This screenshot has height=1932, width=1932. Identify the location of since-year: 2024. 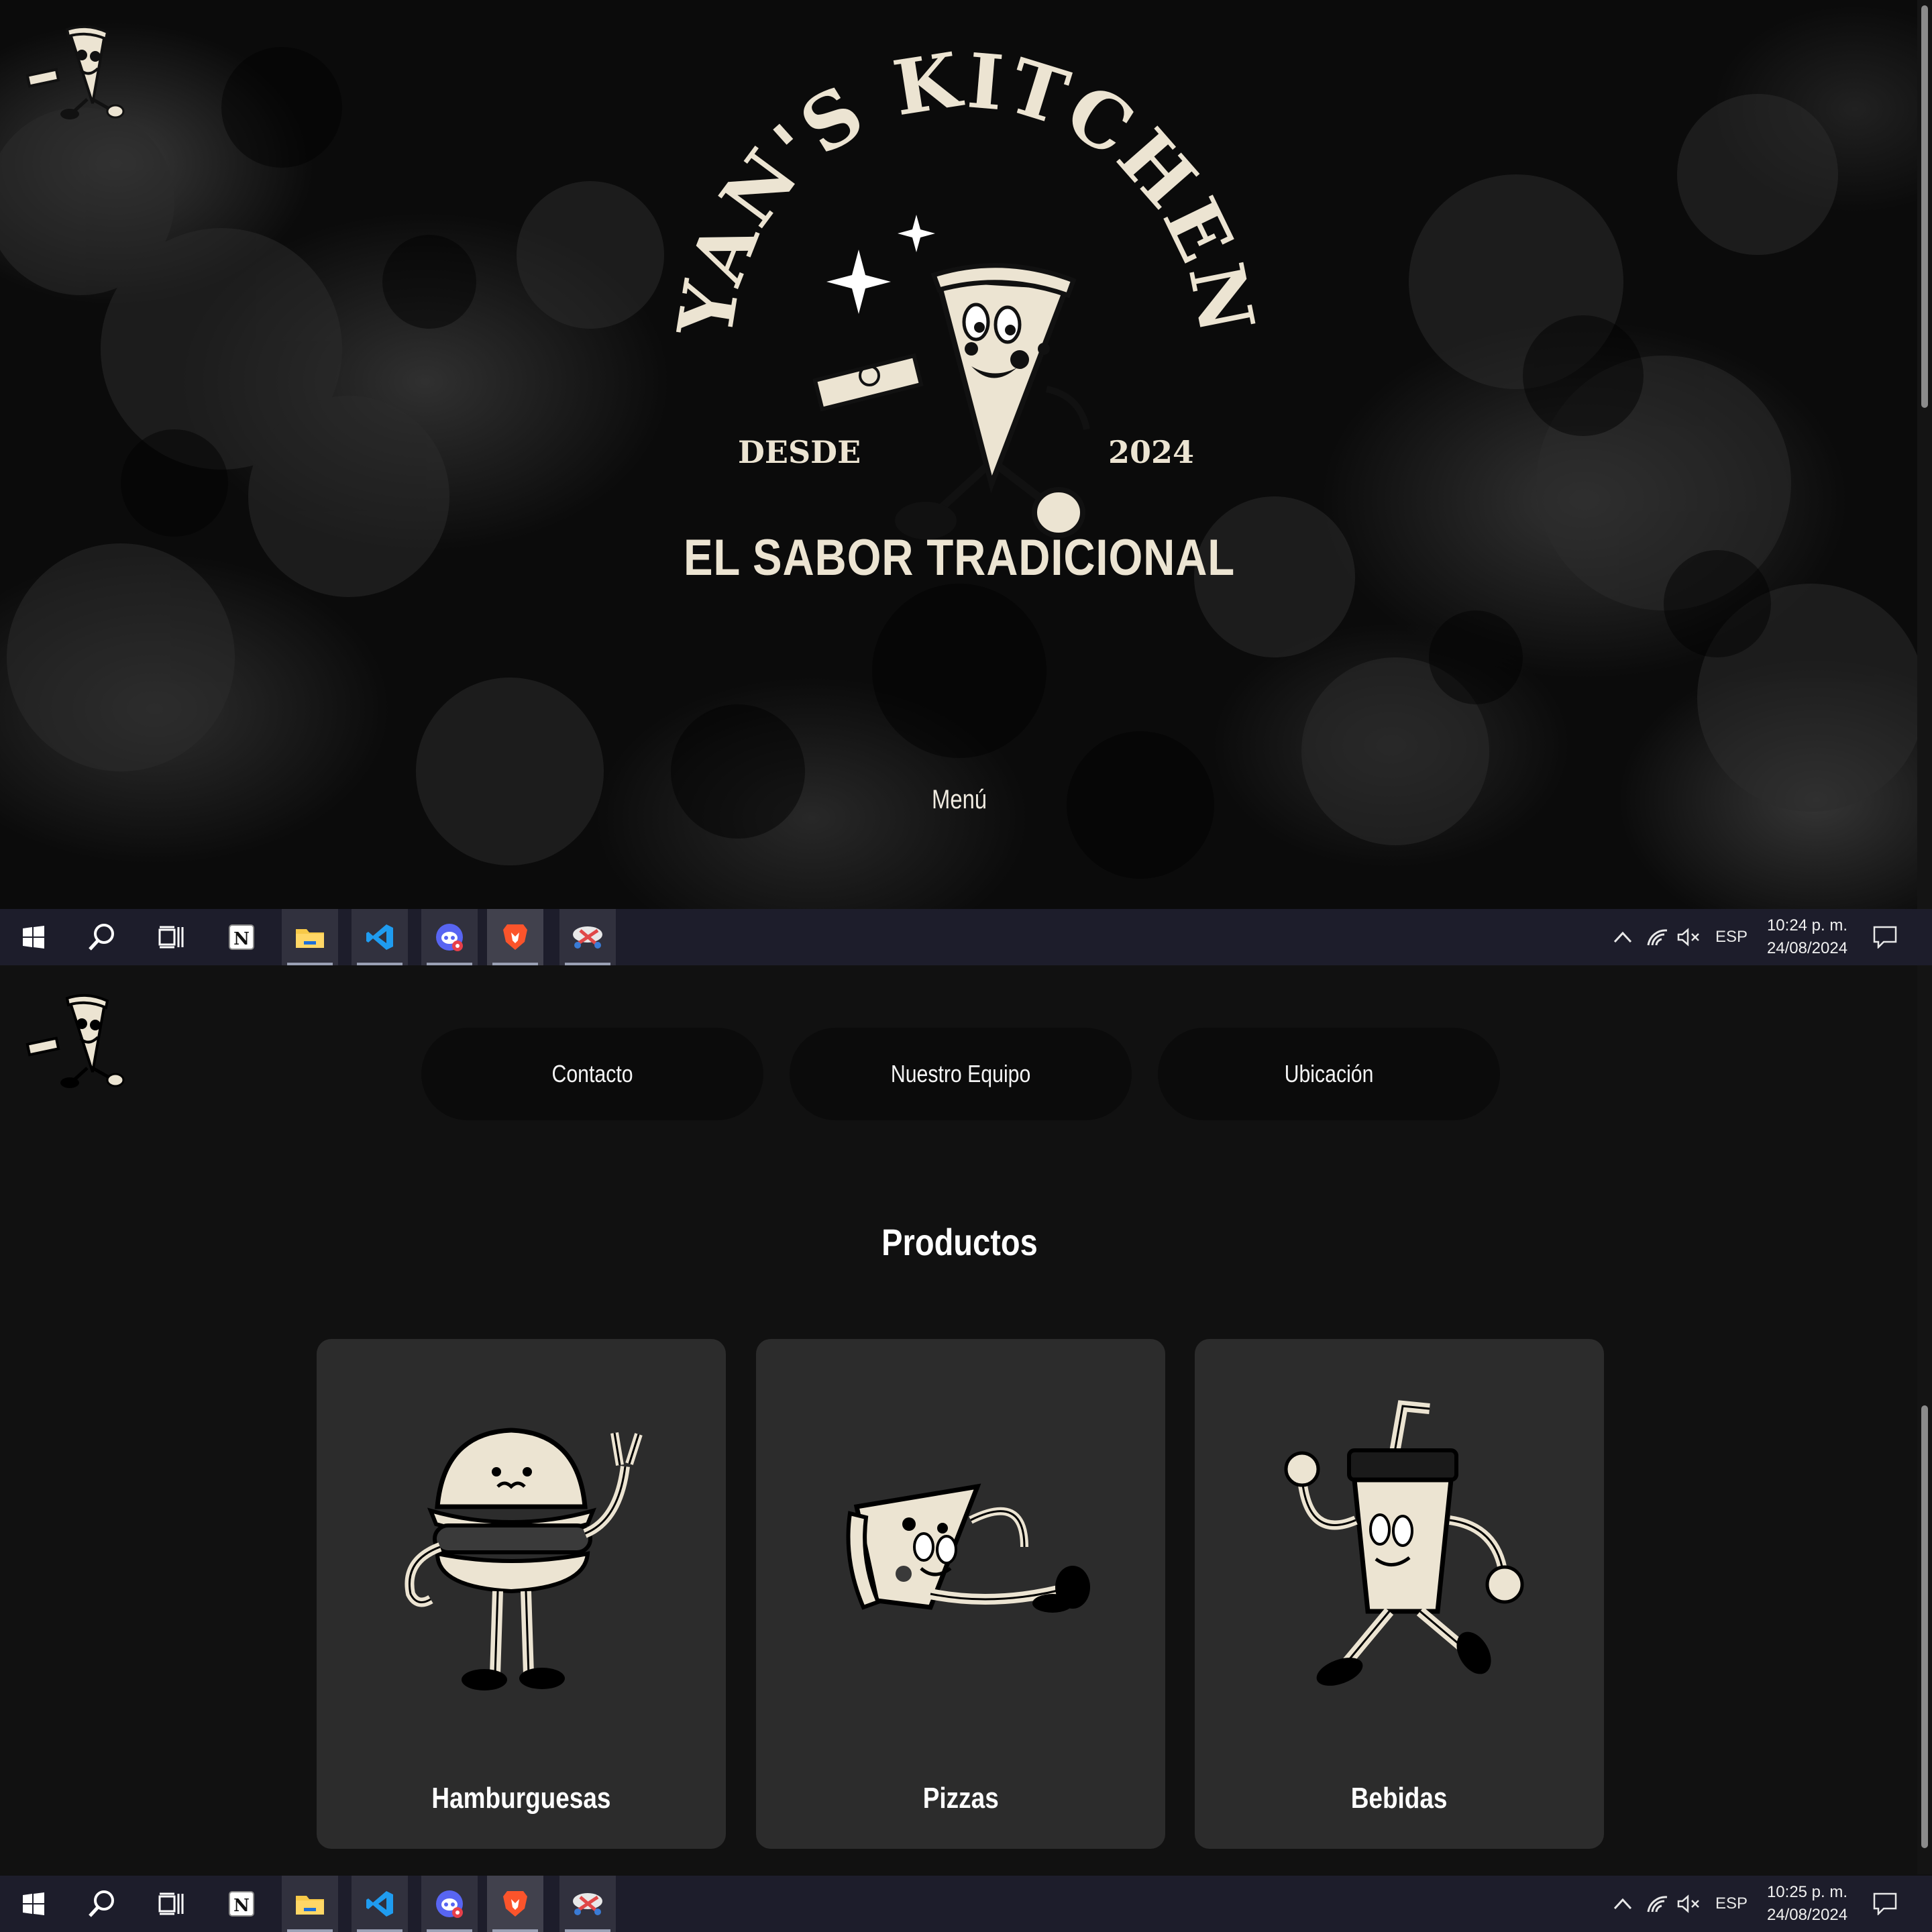
(1151, 452).